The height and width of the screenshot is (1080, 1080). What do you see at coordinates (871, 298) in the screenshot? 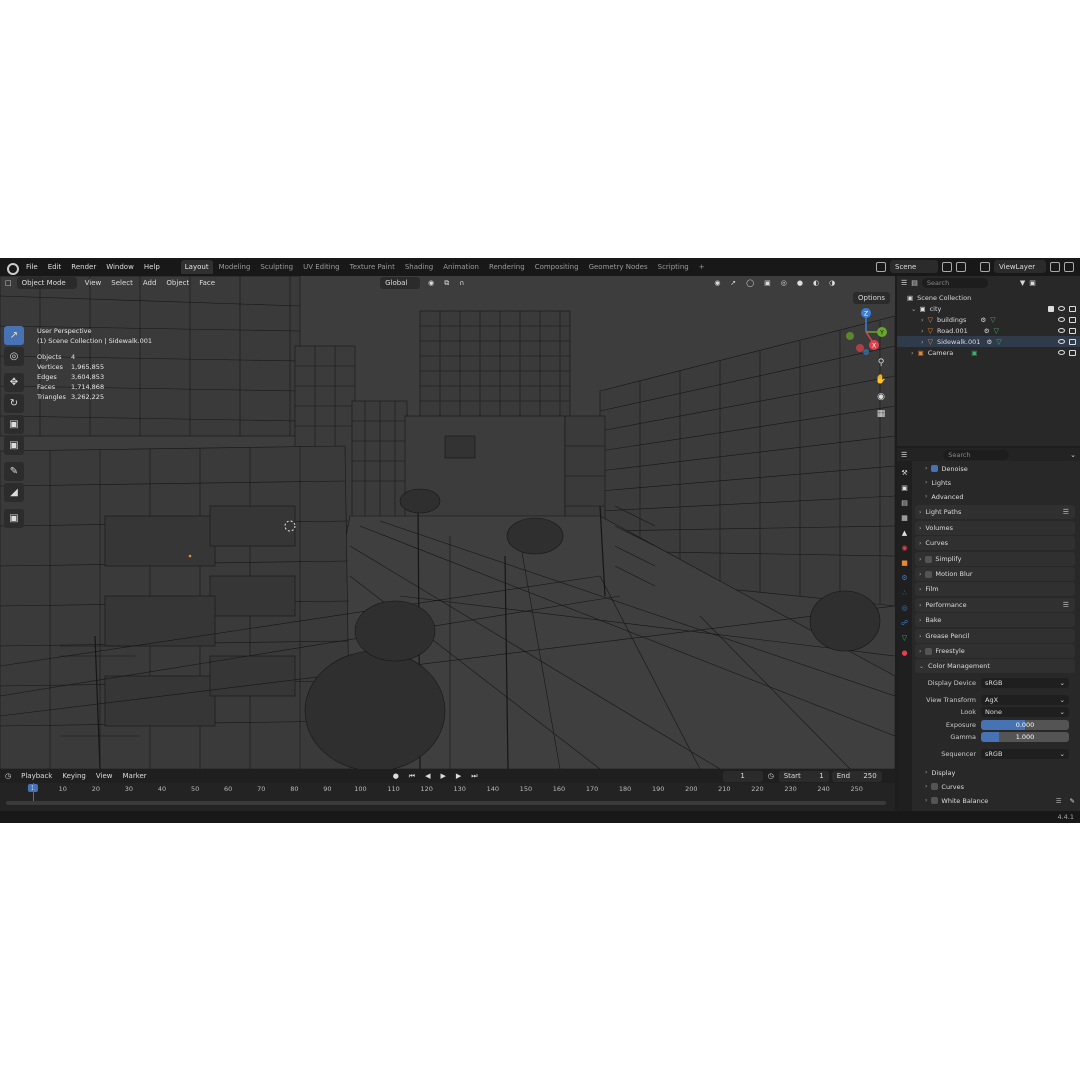
I see `options-dropdown: Options` at bounding box center [871, 298].